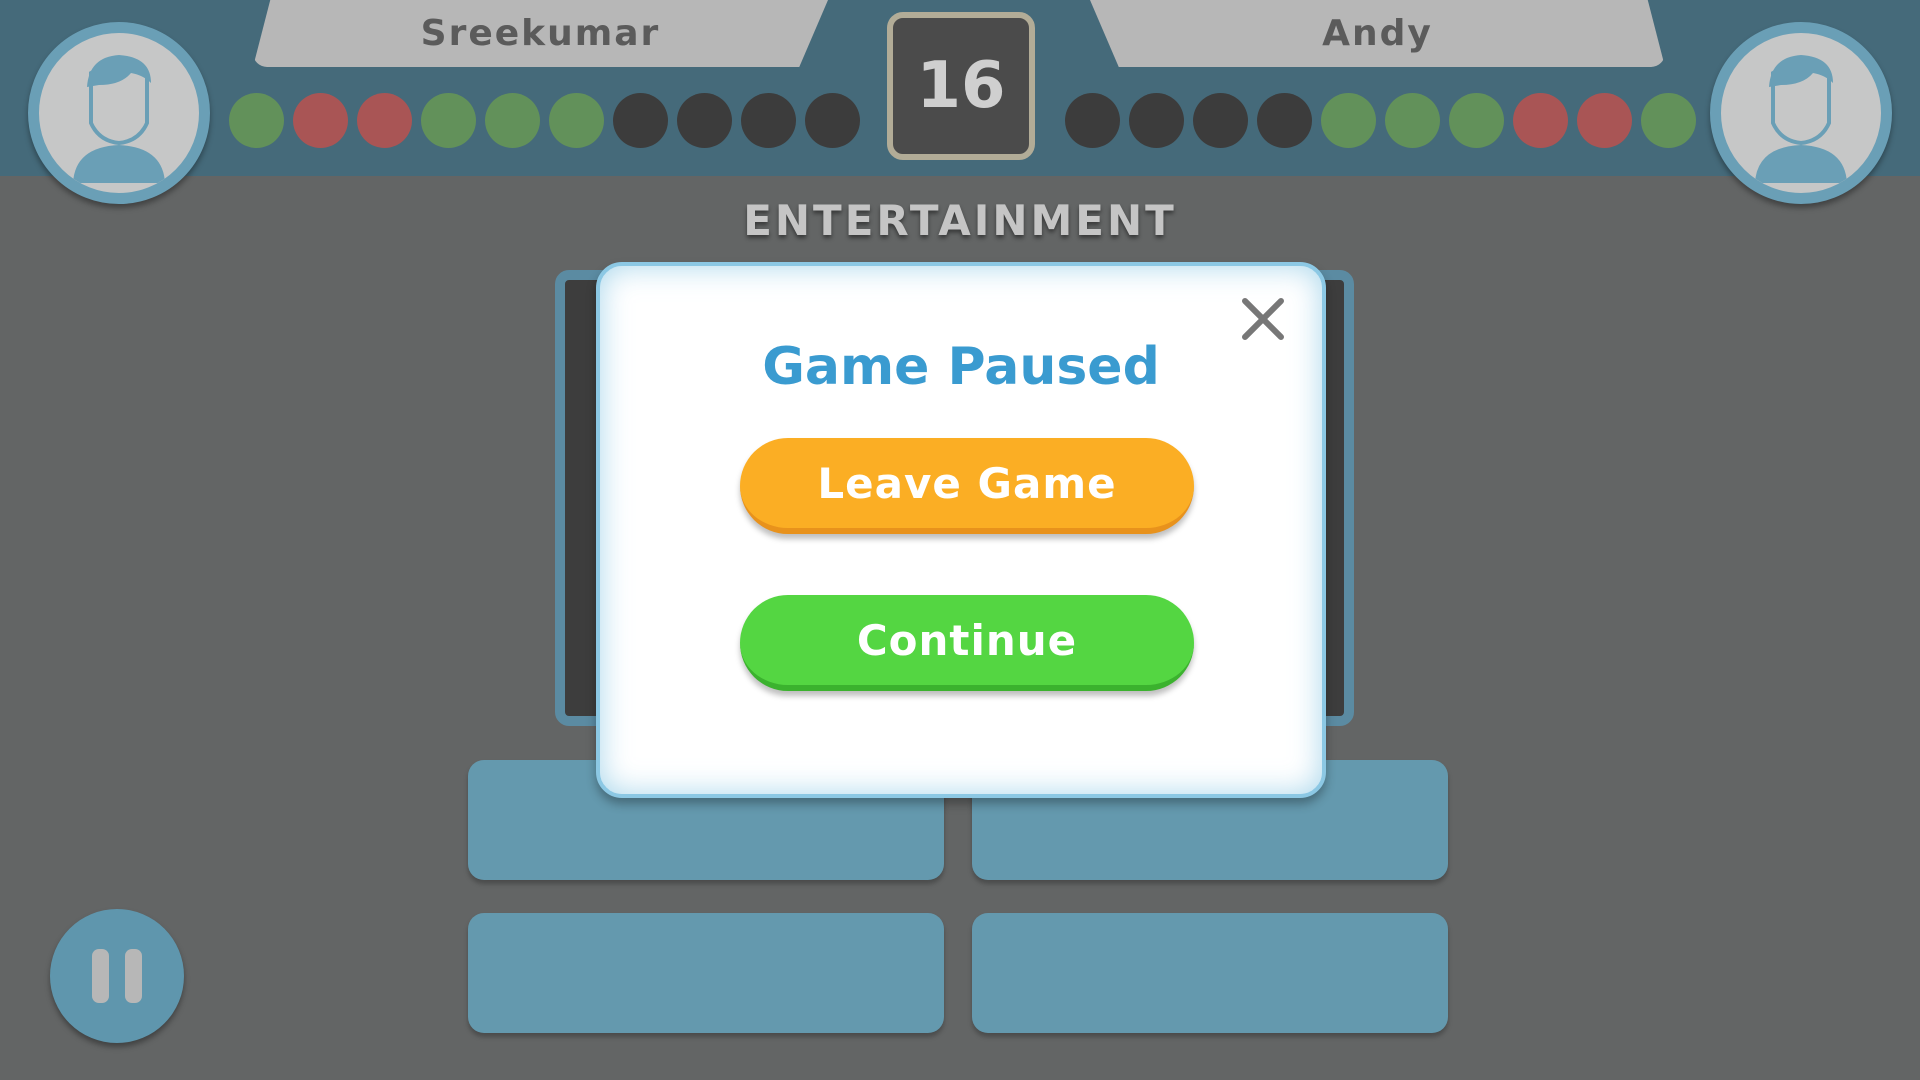 The image size is (1920, 1080). I want to click on round-timer: 16, so click(961, 86).